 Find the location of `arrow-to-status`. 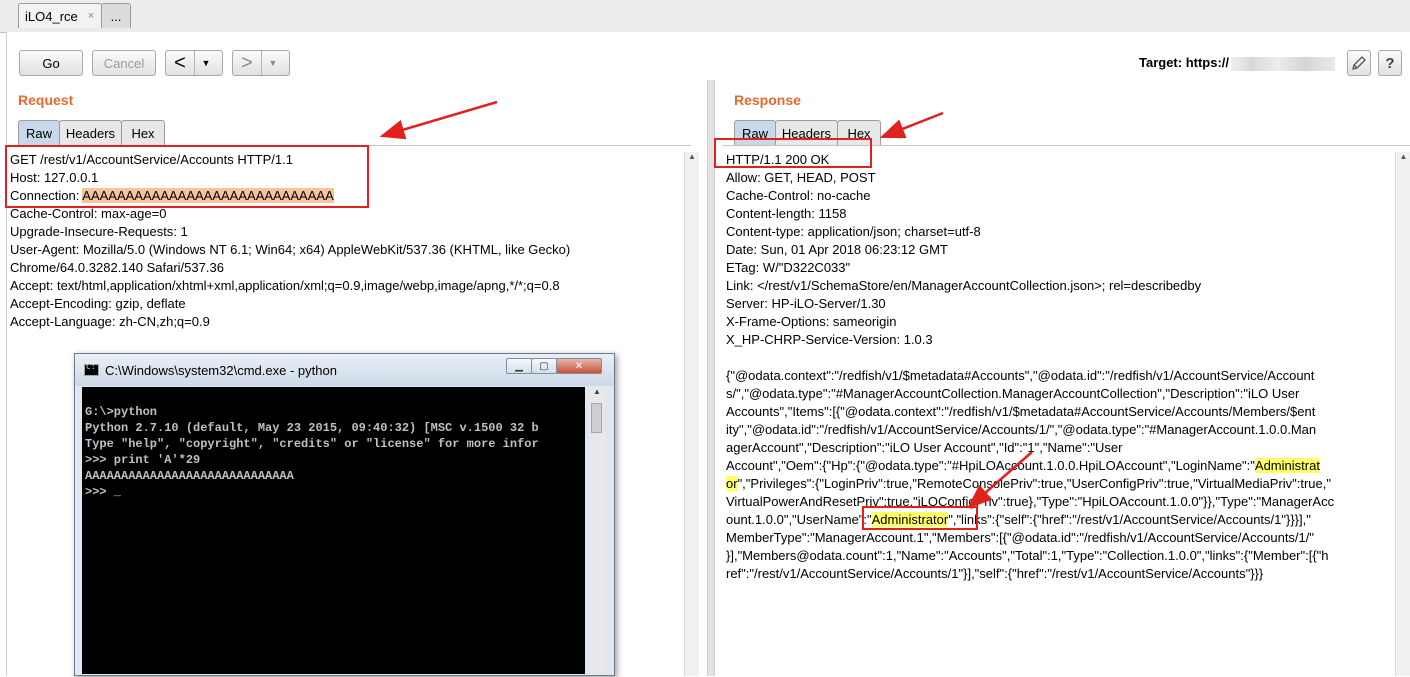

arrow-to-status is located at coordinates (911, 125).